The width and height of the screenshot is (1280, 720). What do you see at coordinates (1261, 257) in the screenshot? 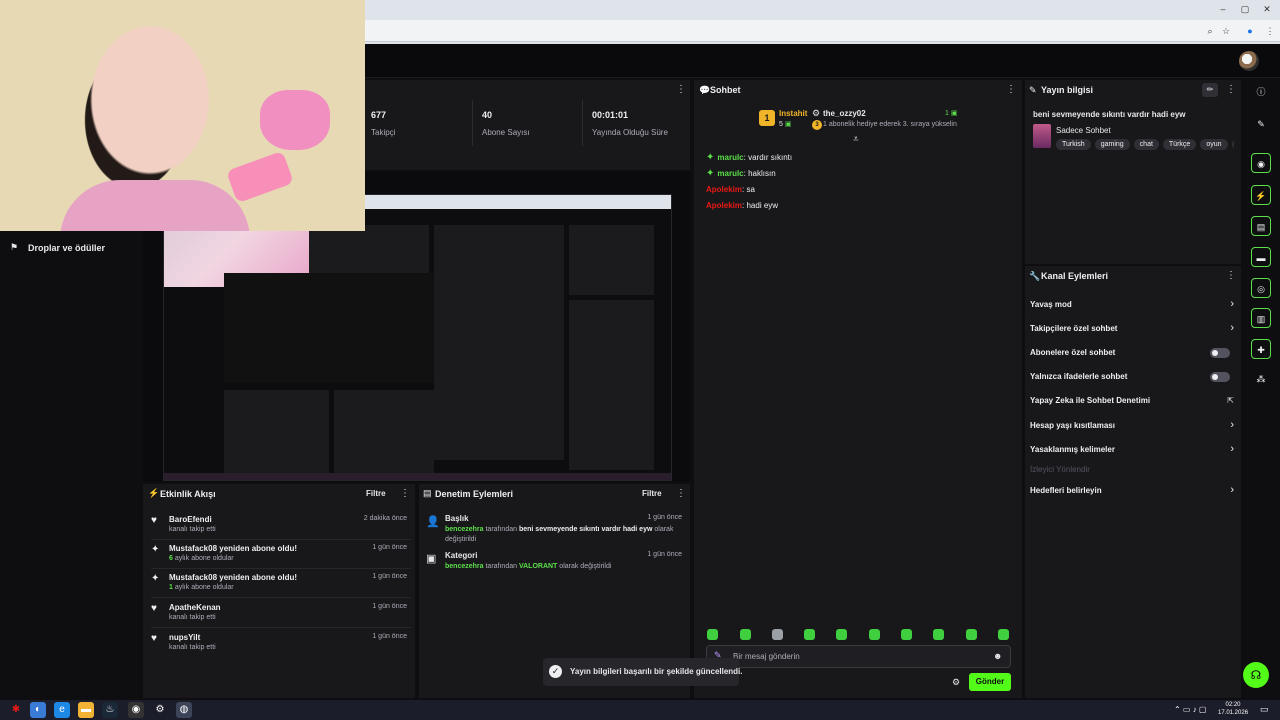
I see `chat-bubble-icon: ▬` at bounding box center [1261, 257].